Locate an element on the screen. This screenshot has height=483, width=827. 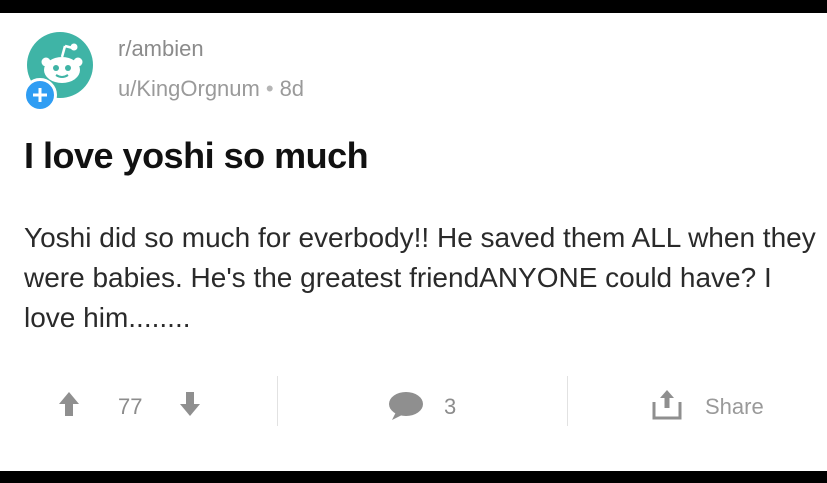
share-upload-icon is located at coordinates (667, 404).